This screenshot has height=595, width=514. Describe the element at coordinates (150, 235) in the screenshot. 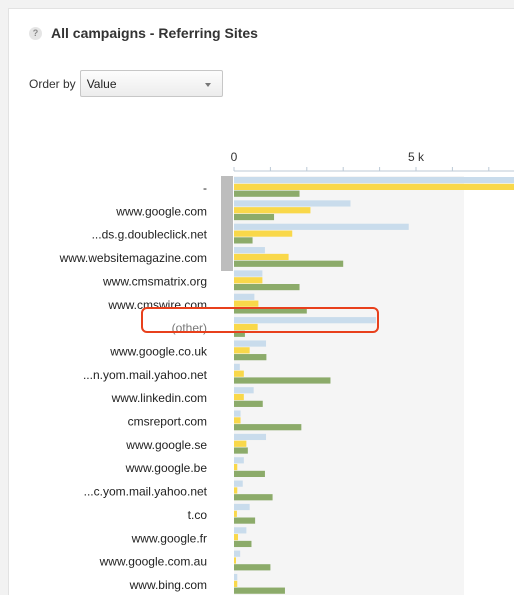

I see `category-label: ...ds.g.doubleclick.net` at that location.